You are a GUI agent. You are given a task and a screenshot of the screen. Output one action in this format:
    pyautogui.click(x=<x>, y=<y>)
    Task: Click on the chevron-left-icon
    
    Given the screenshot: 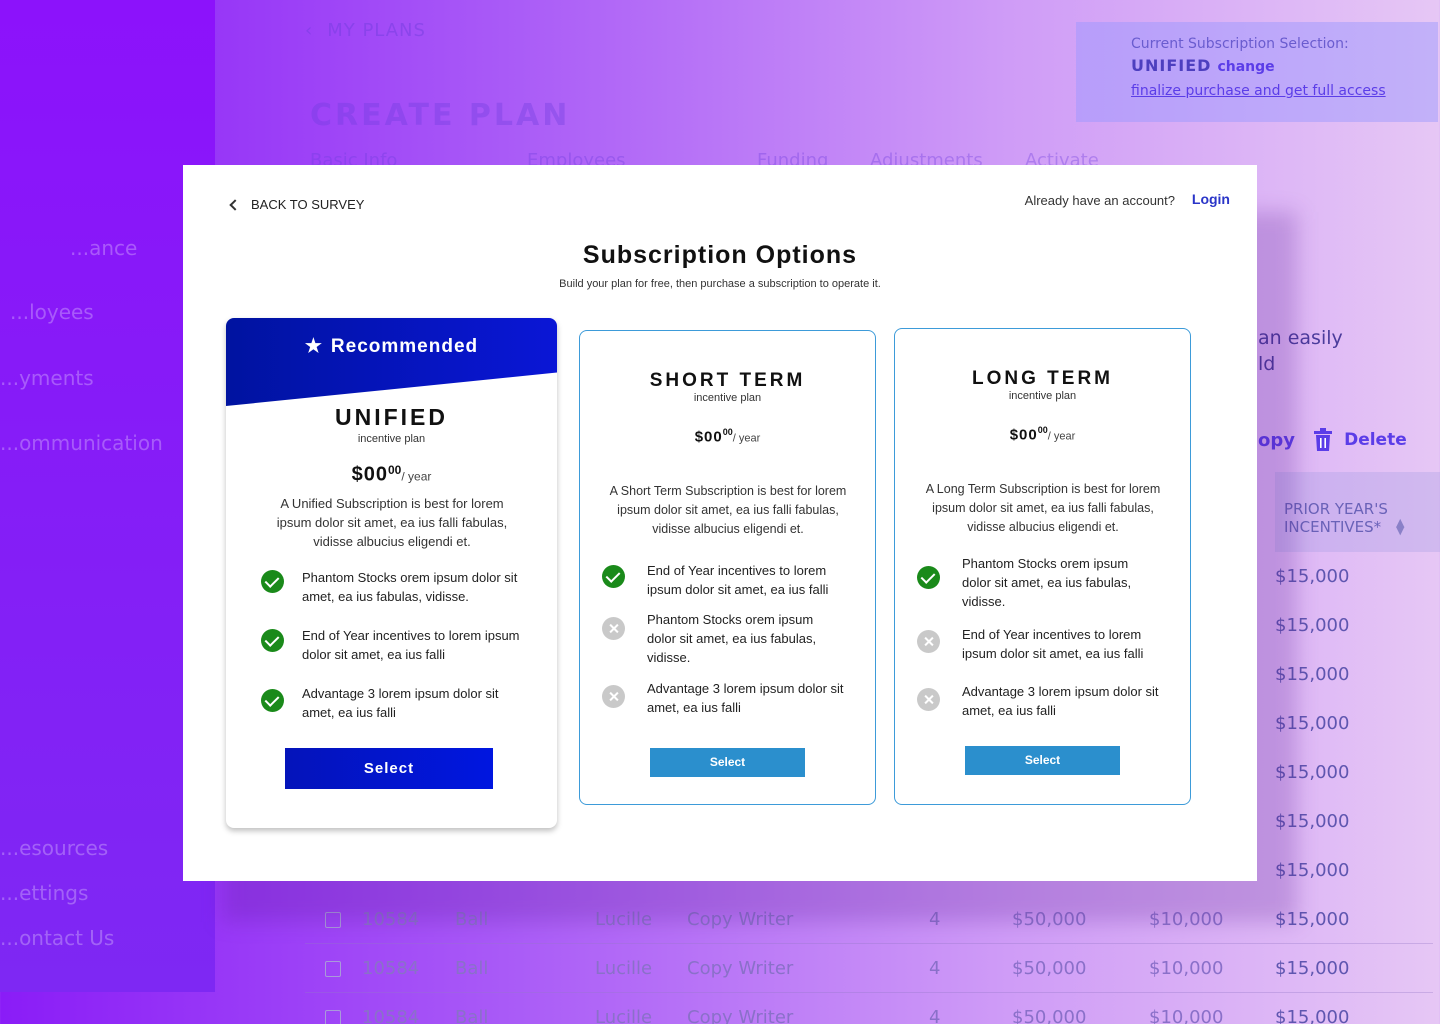 What is the action you would take?
    pyautogui.click(x=235, y=204)
    